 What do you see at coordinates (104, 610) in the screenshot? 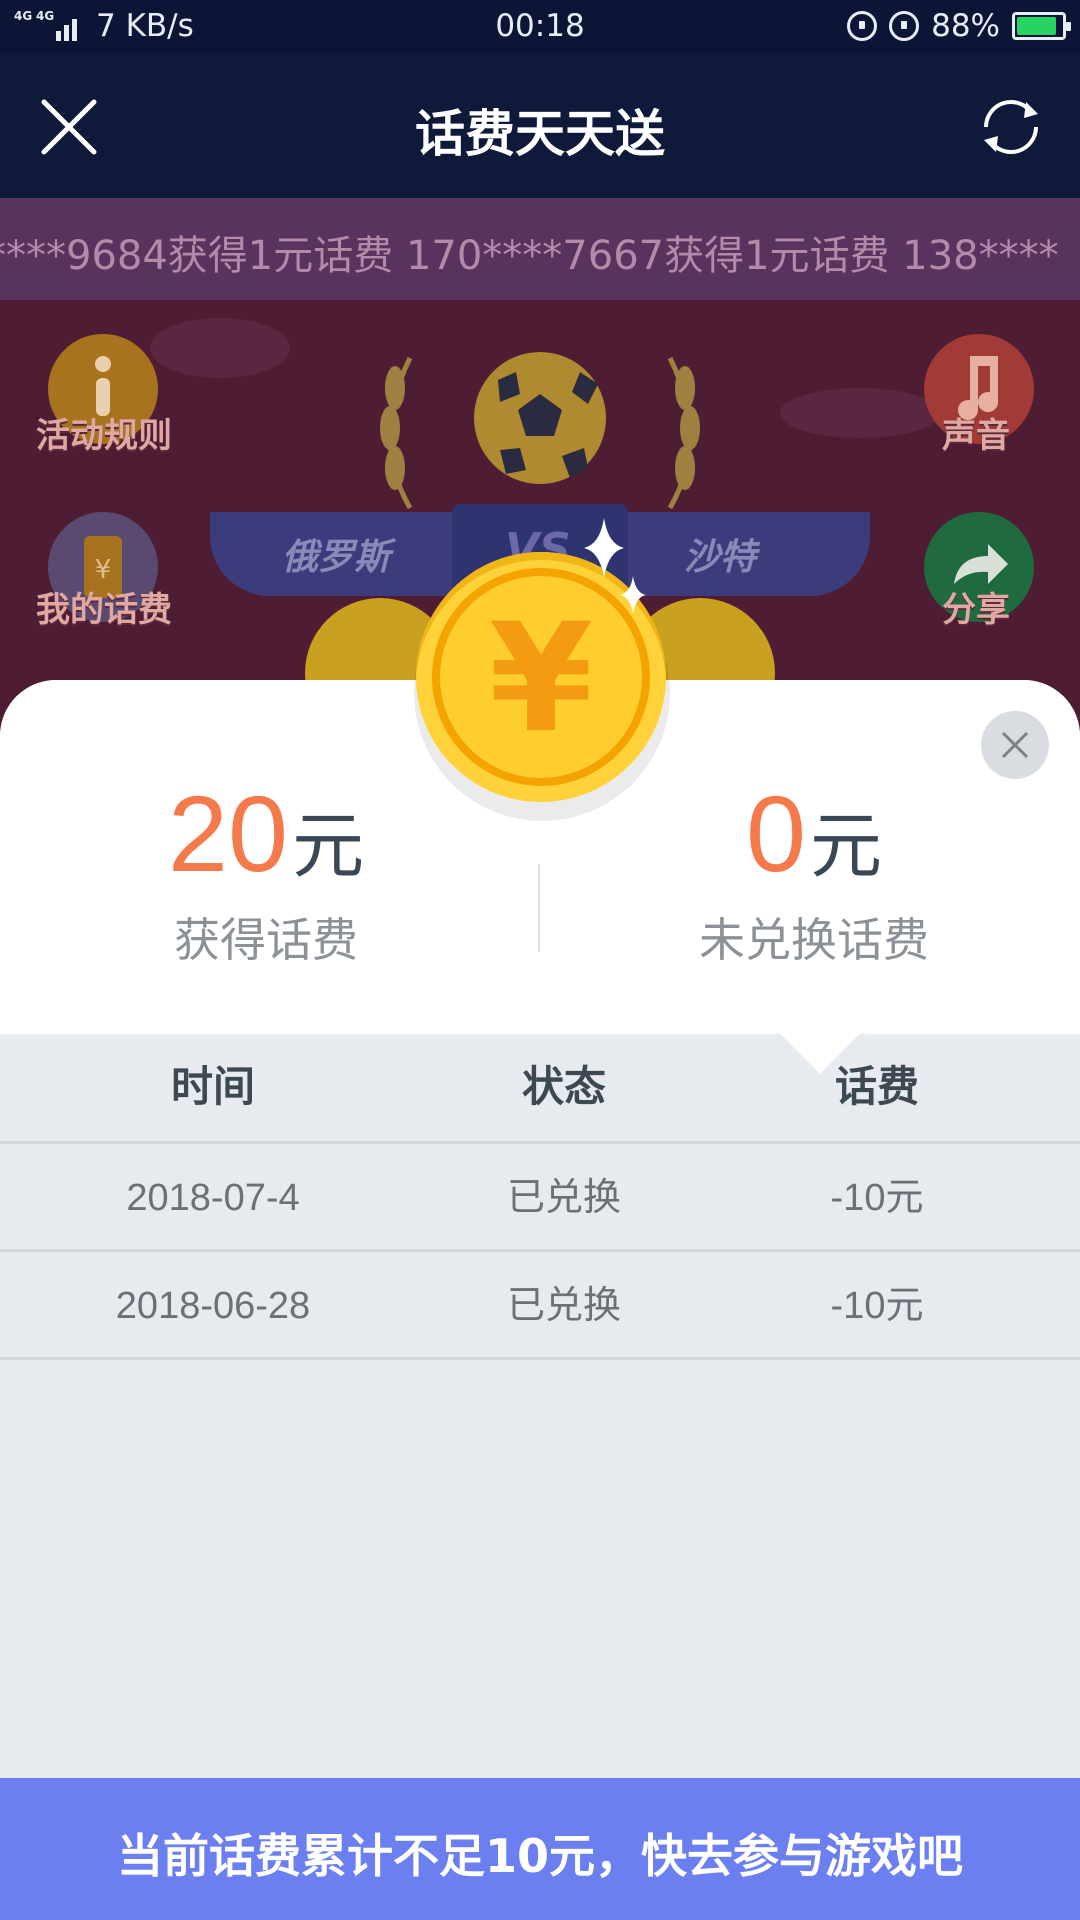
I see `my-fee-label: 我的话费` at bounding box center [104, 610].